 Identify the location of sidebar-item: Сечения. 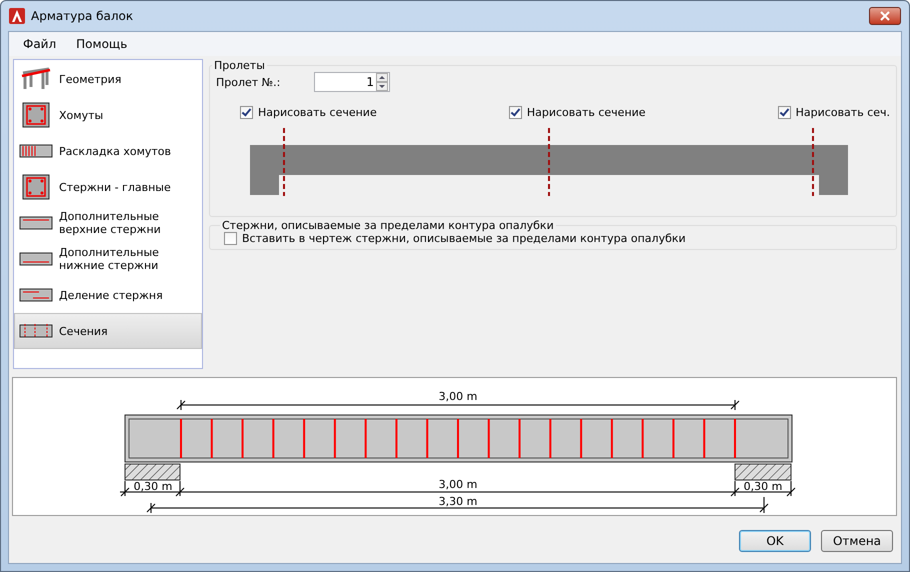
(108, 331).